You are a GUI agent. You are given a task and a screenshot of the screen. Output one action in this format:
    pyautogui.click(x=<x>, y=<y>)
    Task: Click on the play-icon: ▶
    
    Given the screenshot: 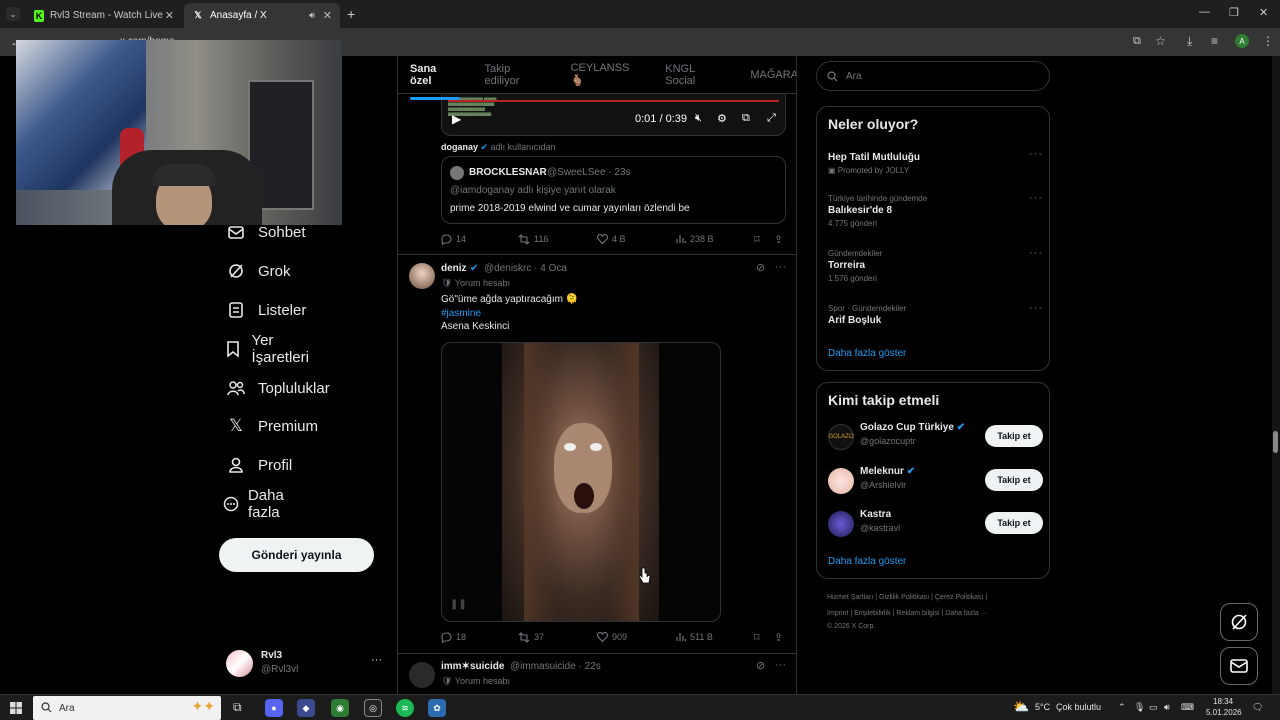 What is the action you would take?
    pyautogui.click(x=456, y=119)
    